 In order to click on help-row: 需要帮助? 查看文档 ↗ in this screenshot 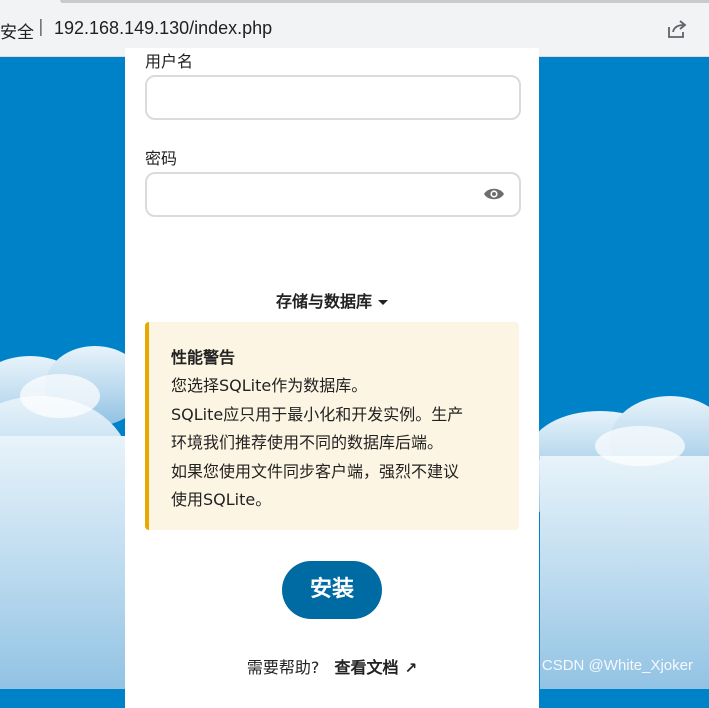, I will do `click(332, 666)`.